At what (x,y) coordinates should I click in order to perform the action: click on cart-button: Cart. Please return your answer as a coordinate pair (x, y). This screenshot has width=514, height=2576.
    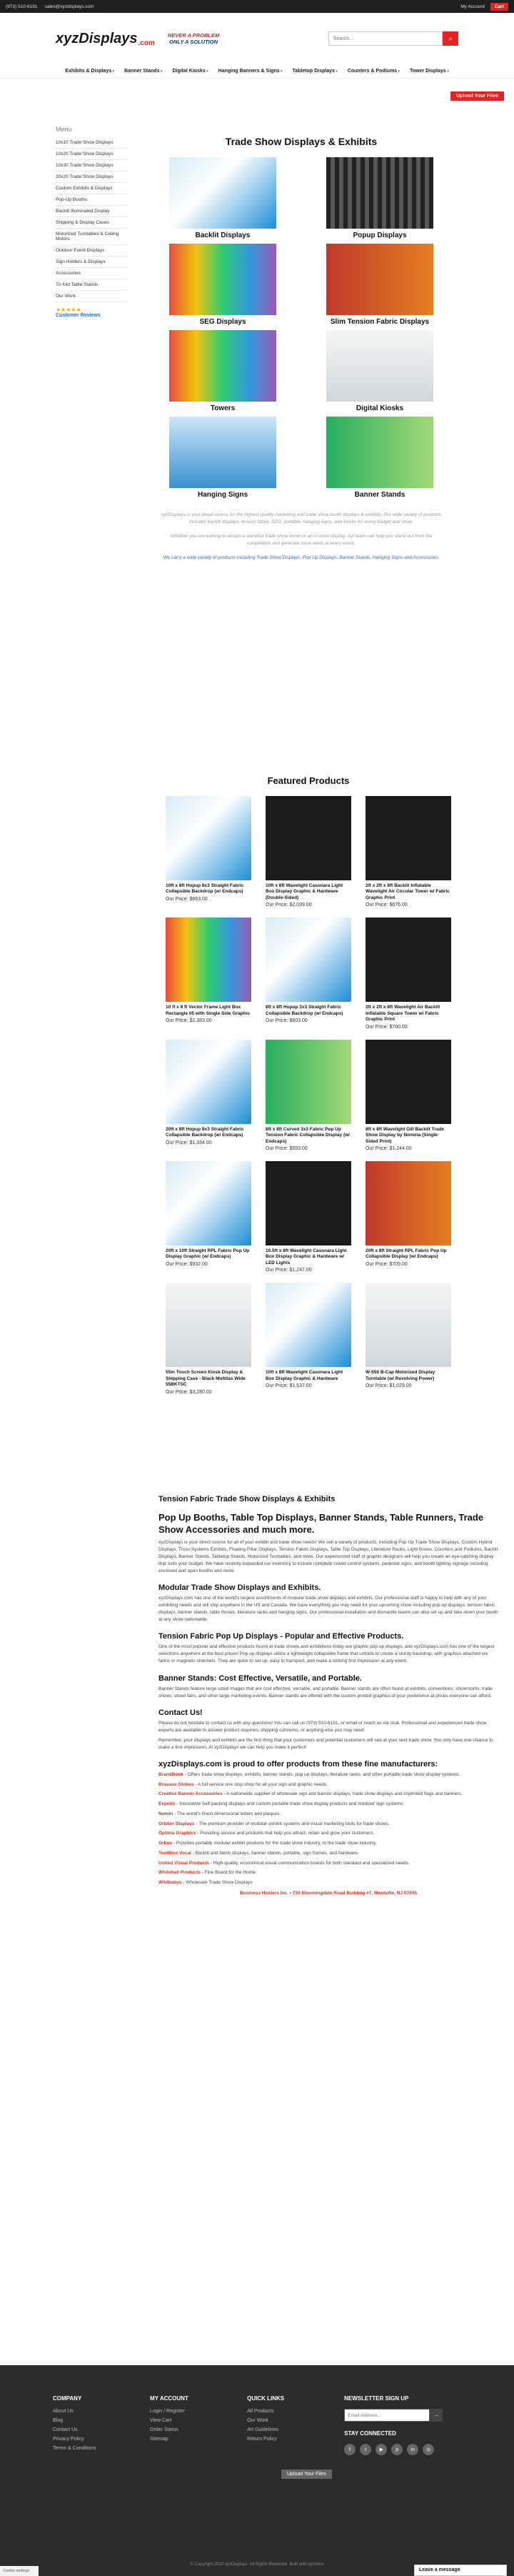
    Looking at the image, I should click on (499, 6).